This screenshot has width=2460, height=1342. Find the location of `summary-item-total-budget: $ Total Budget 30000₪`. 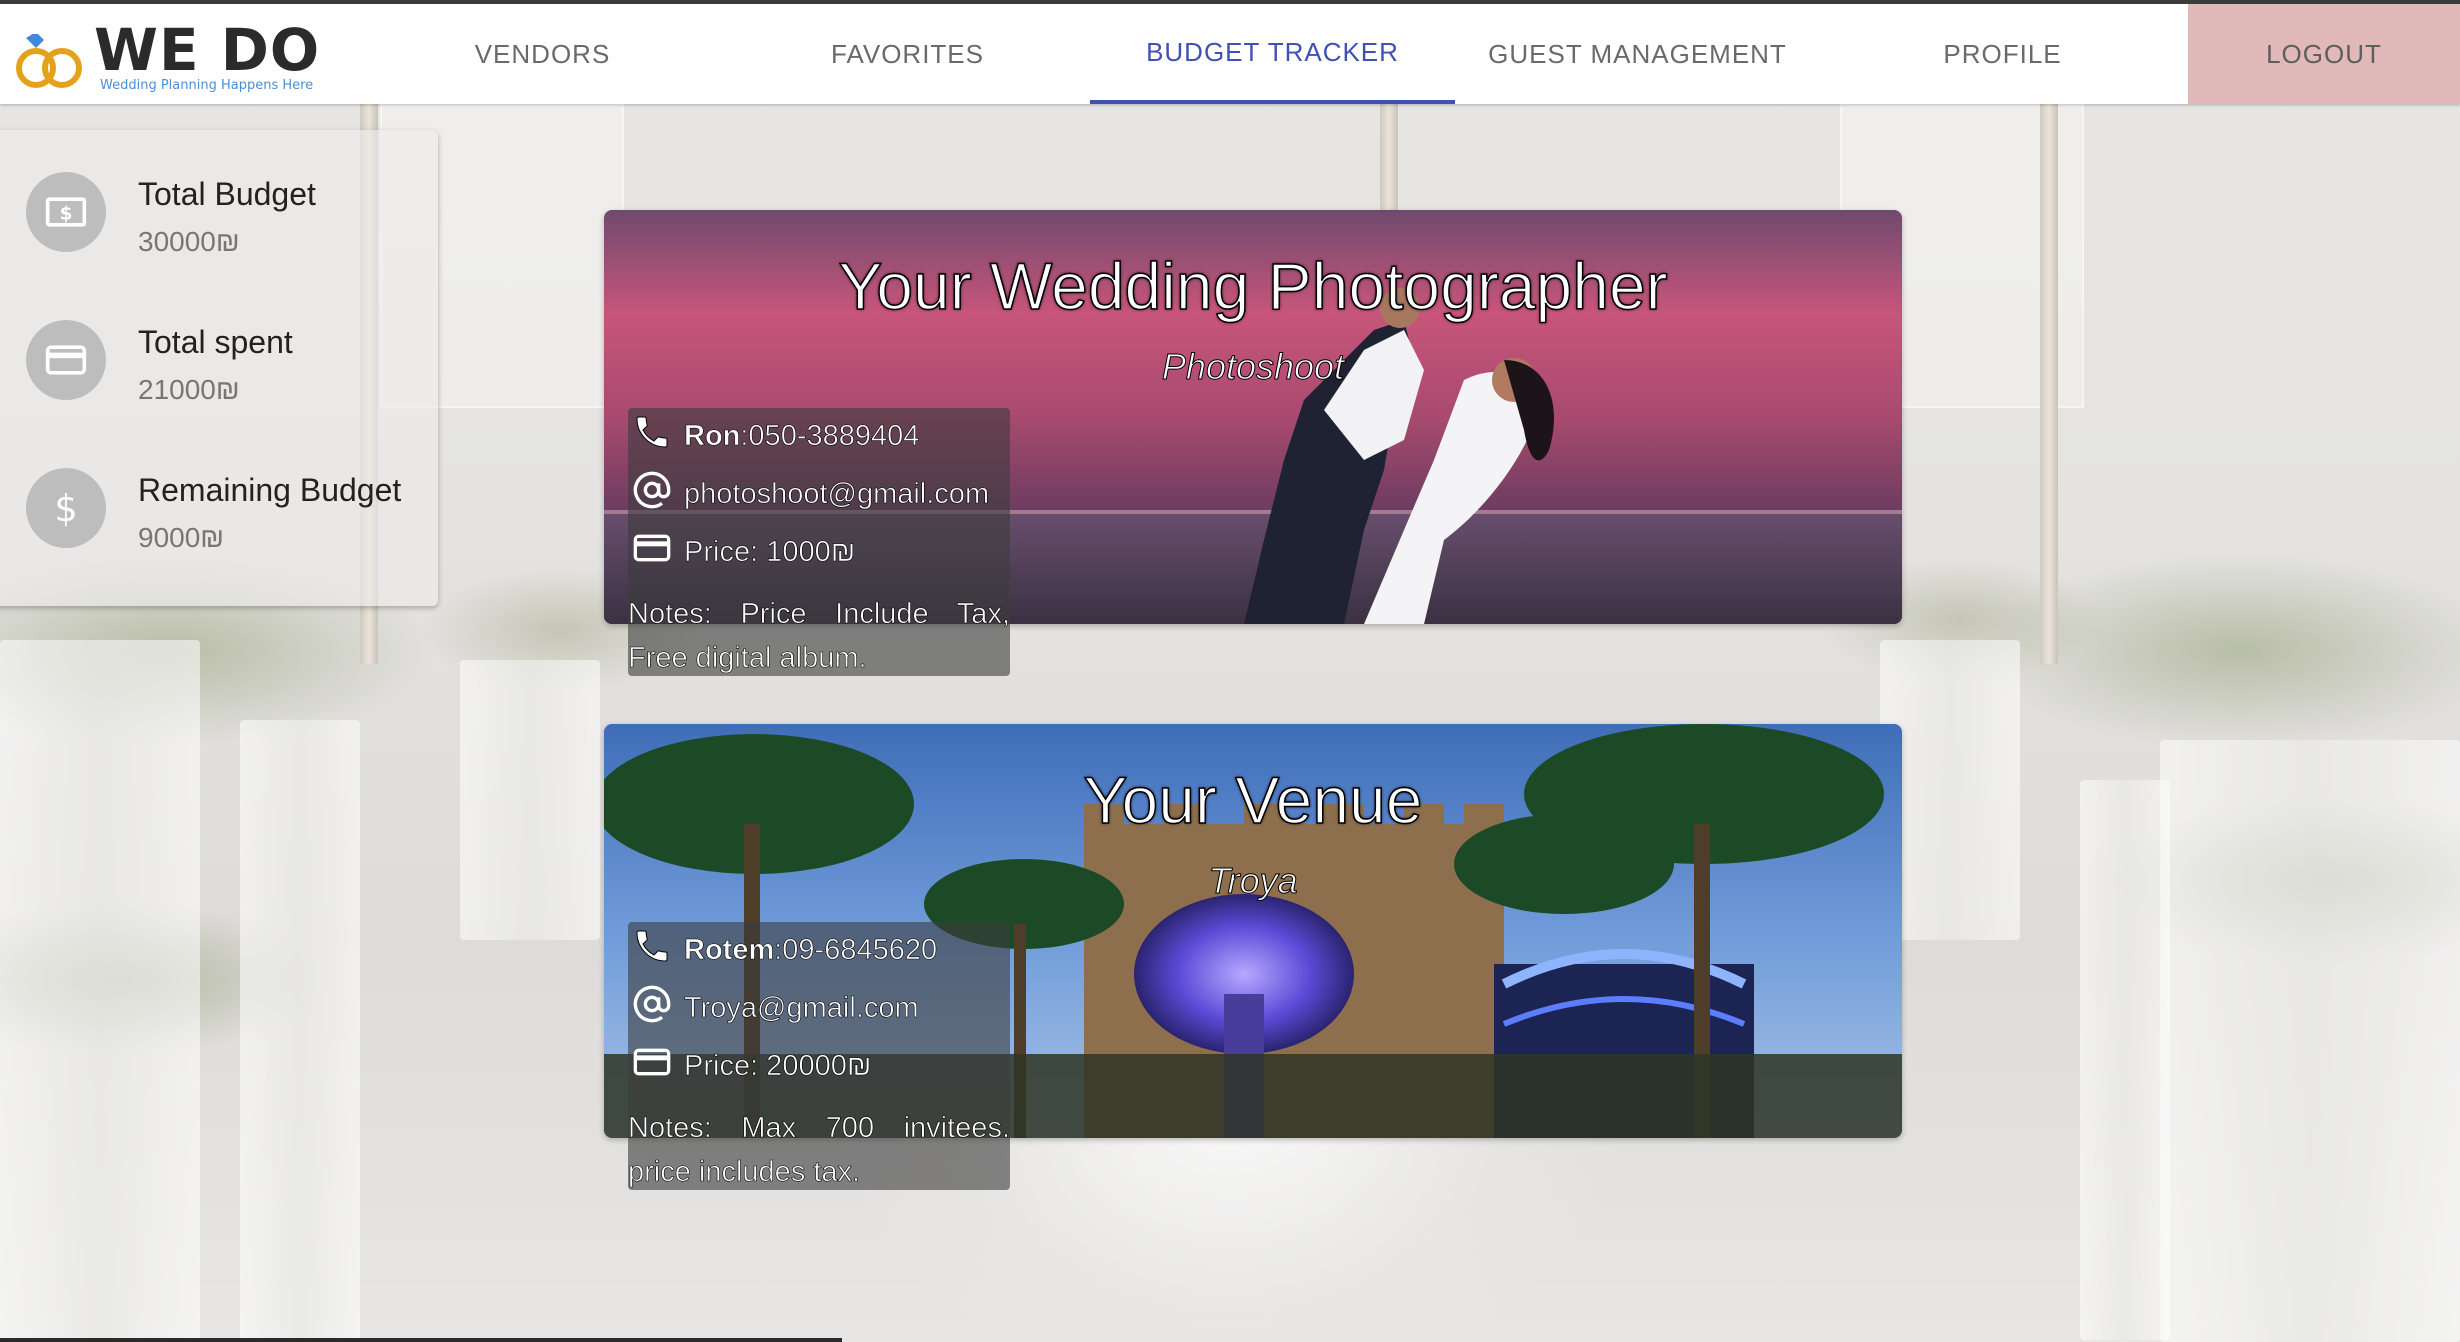

summary-item-total-budget: $ Total Budget 30000₪ is located at coordinates (219, 204).